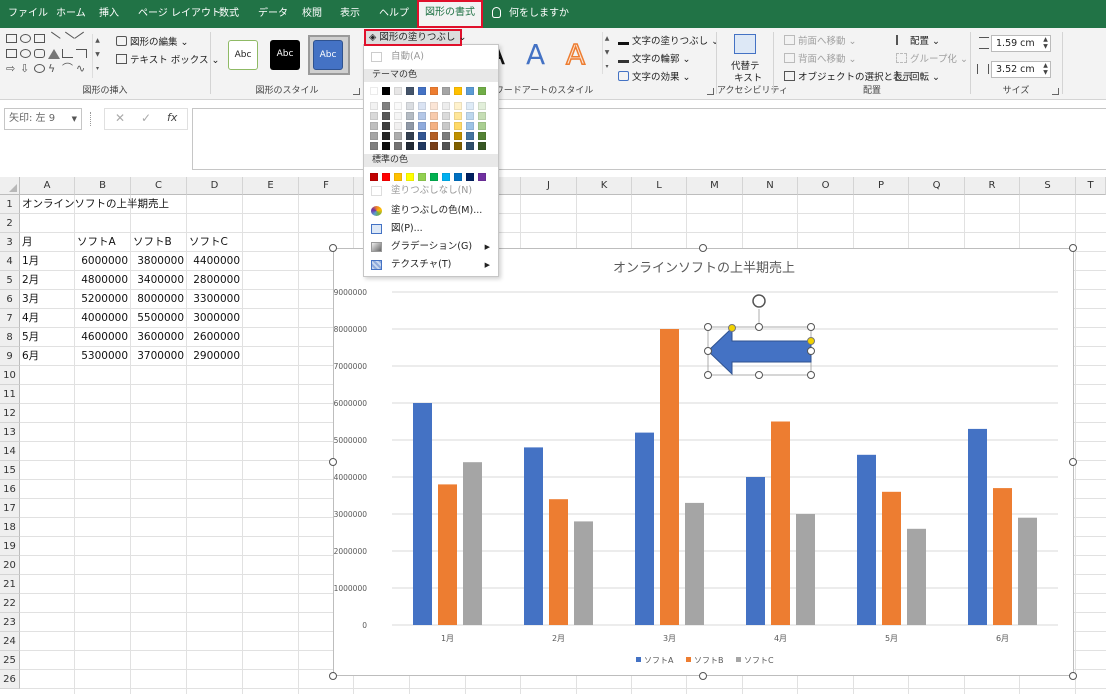 This screenshot has width=1106, height=694. What do you see at coordinates (1073, 676) in the screenshot?
I see `chart-handle-se` at bounding box center [1073, 676].